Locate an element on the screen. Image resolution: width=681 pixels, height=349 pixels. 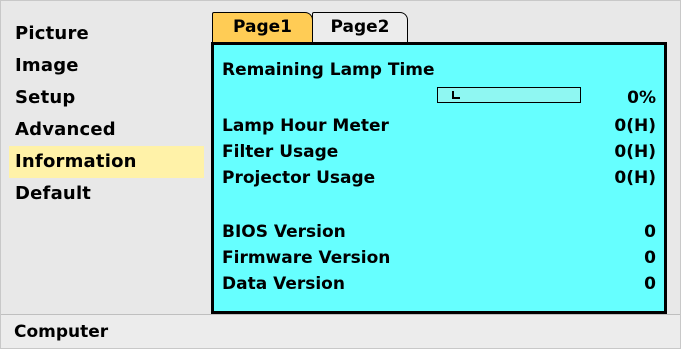
lamp-hour-meter-label: Lamp Hour Meter is located at coordinates (305, 126).